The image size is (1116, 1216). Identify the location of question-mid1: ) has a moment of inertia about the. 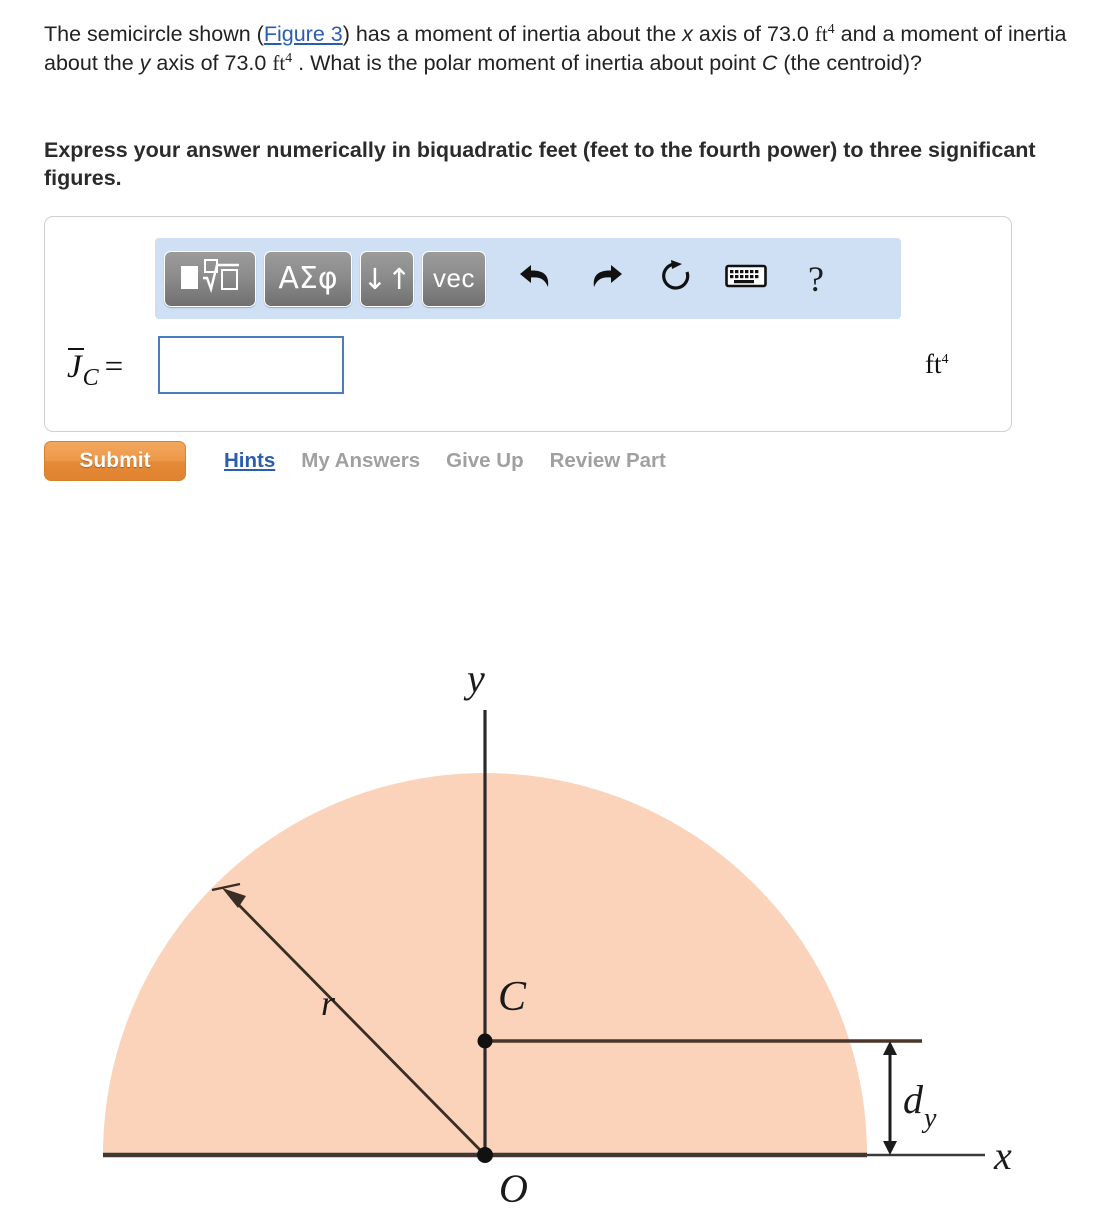
(512, 34).